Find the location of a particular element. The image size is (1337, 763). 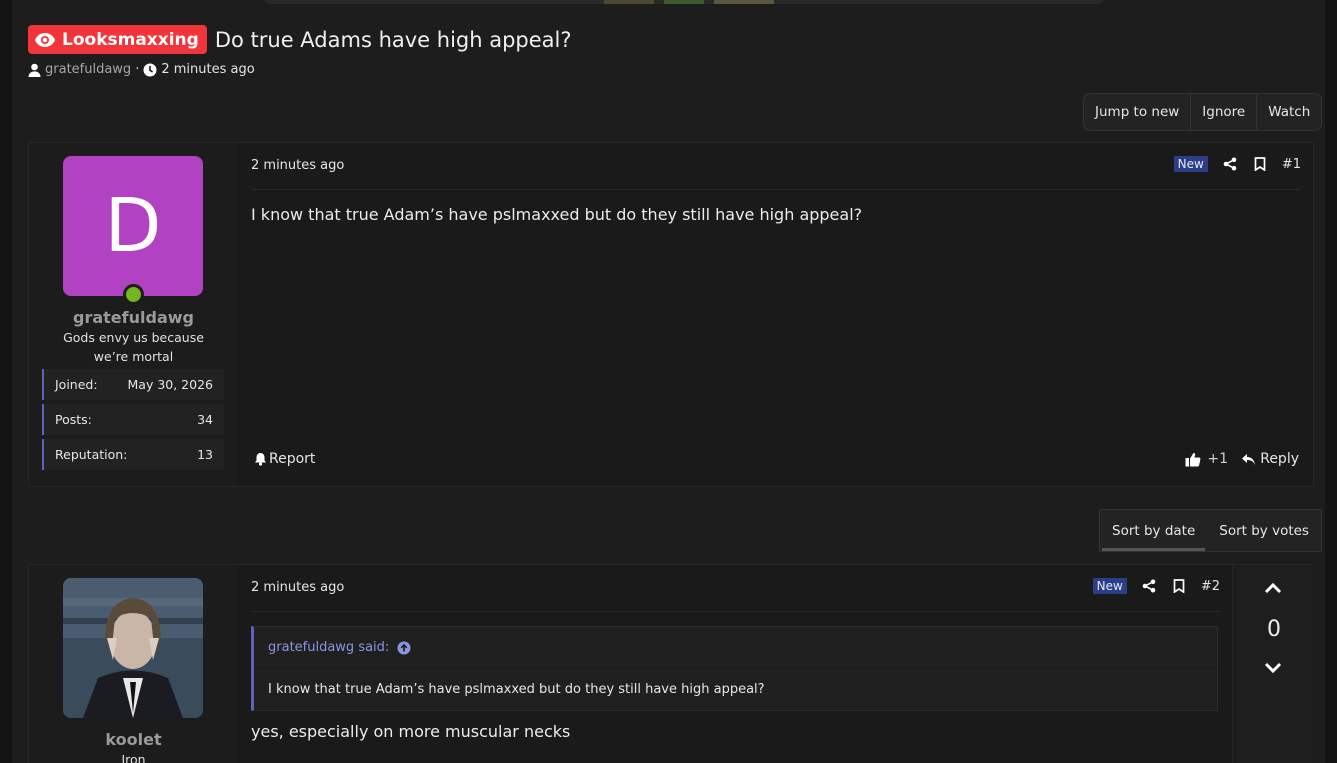

username-link: koolet is located at coordinates (133, 739).